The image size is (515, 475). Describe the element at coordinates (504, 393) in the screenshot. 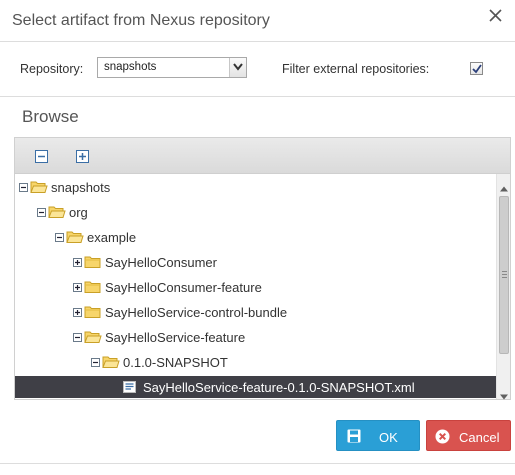

I see `scroll-down-icon` at that location.